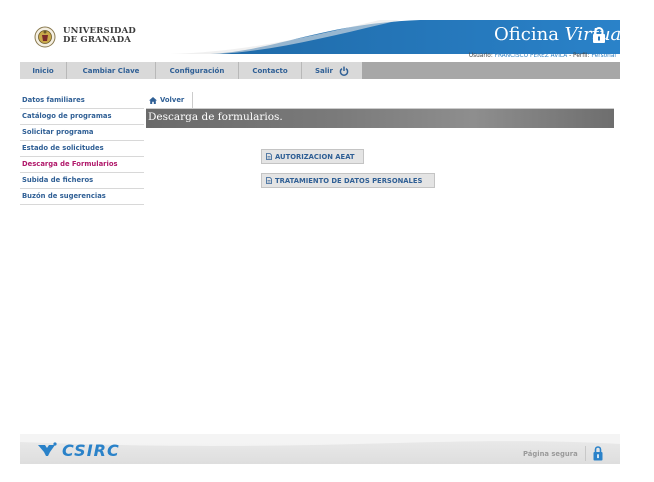  Describe the element at coordinates (82, 133) in the screenshot. I see `sidebar-item-solicitar-programa: Solicitar programa` at that location.